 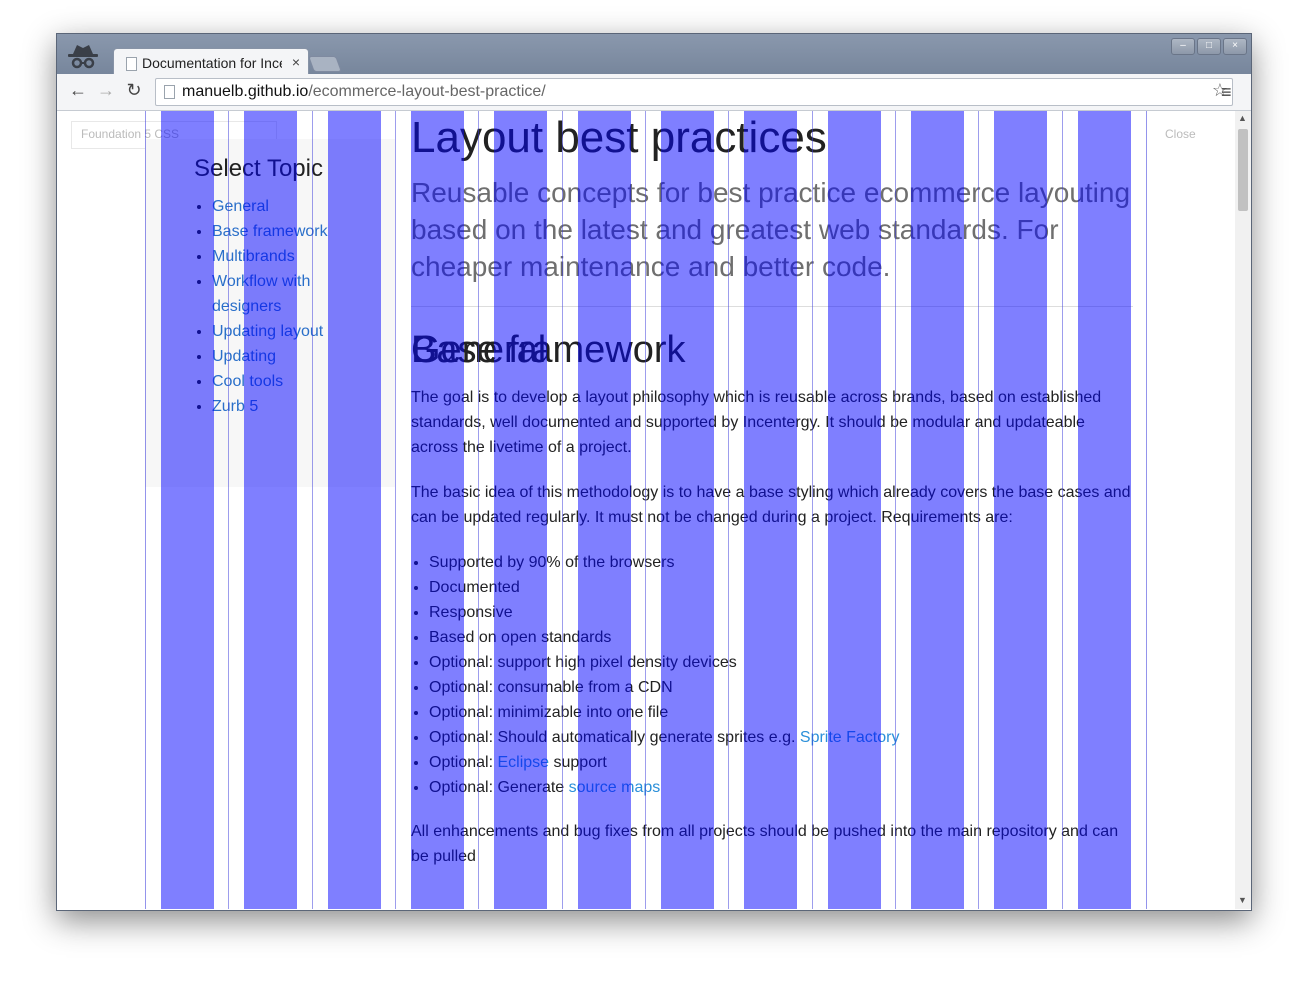 What do you see at coordinates (779, 712) in the screenshot?
I see `list-item: Optional: minimizable into one file` at bounding box center [779, 712].